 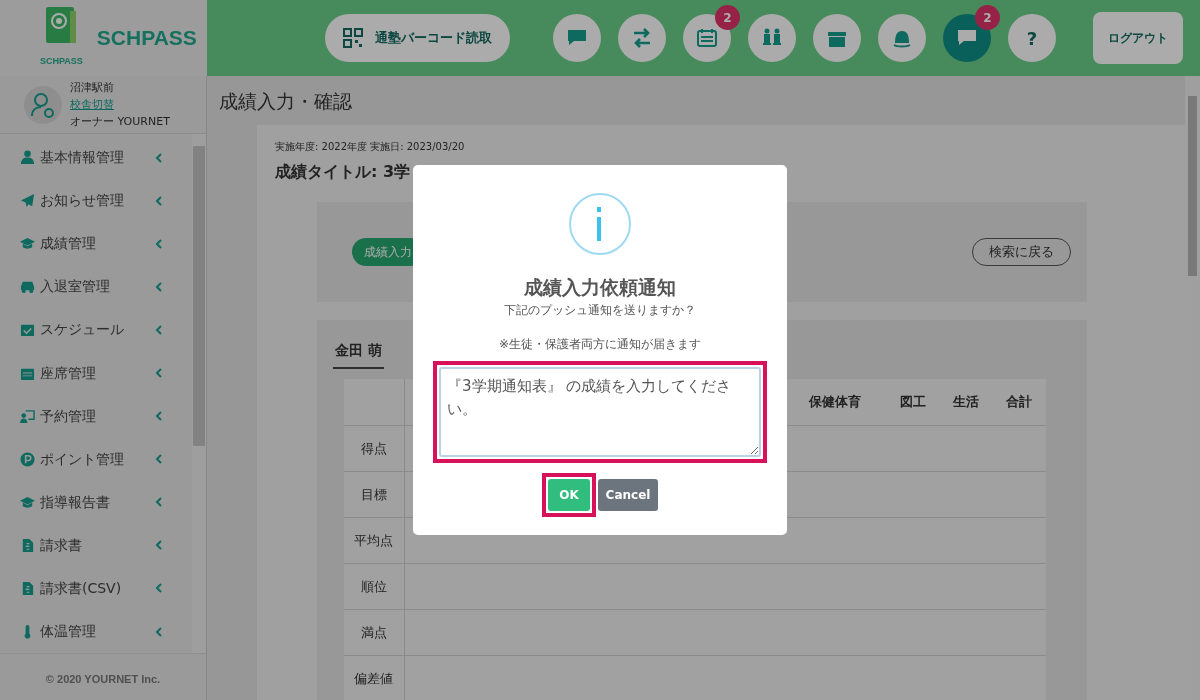 I want to click on cancel-button: Cancel, so click(x=628, y=495).